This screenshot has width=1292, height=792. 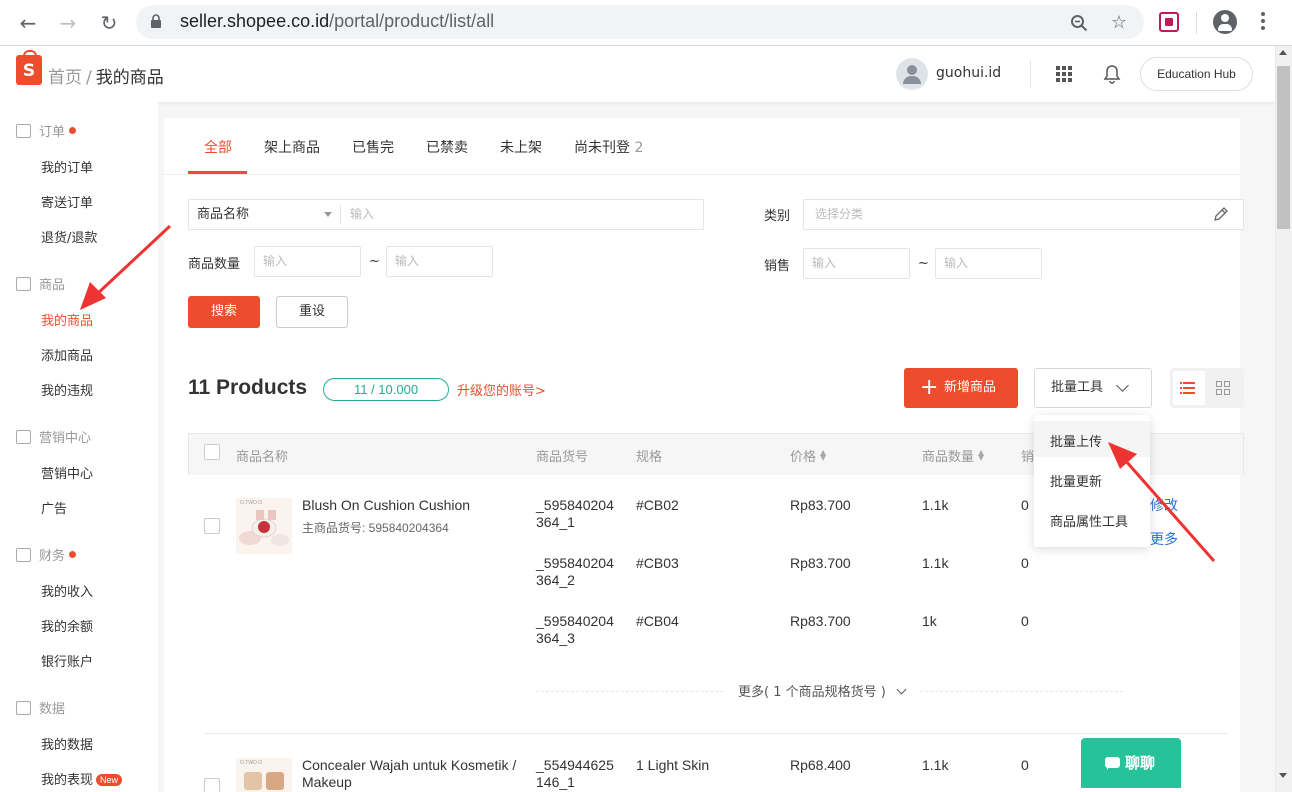 I want to click on variant-quantity: 1.1k, so click(x=935, y=505).